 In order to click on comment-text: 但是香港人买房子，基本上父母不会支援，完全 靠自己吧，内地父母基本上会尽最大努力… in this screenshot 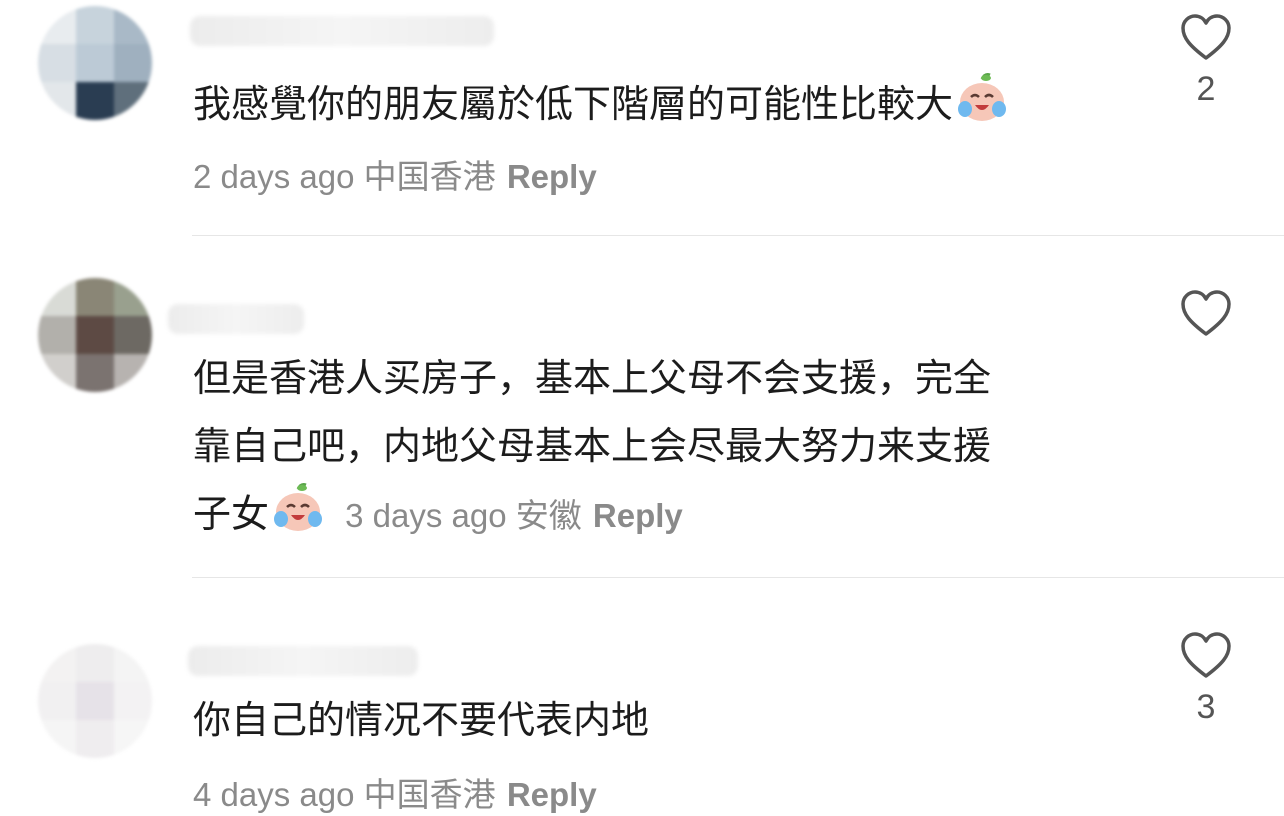, I will do `click(592, 446)`.